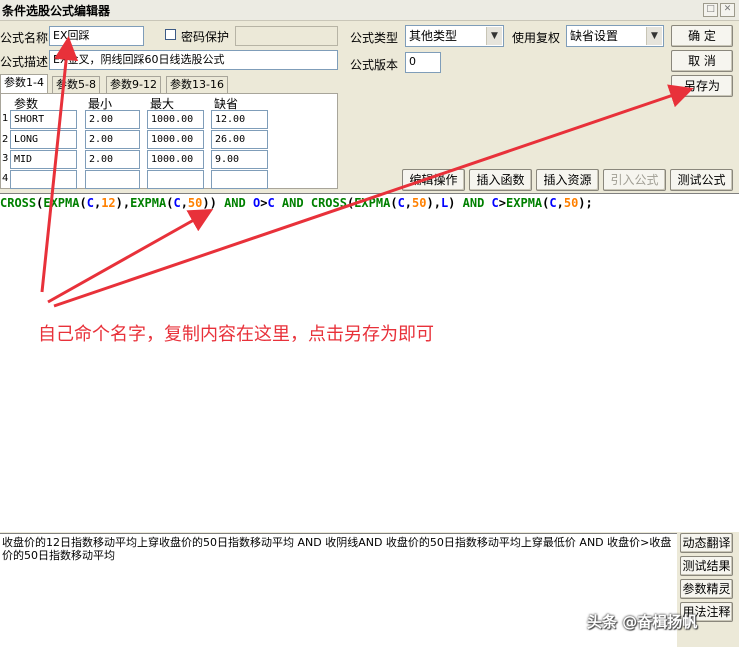 The height and width of the screenshot is (647, 739). I want to click on test-result-button: 测试结果, so click(706, 566).